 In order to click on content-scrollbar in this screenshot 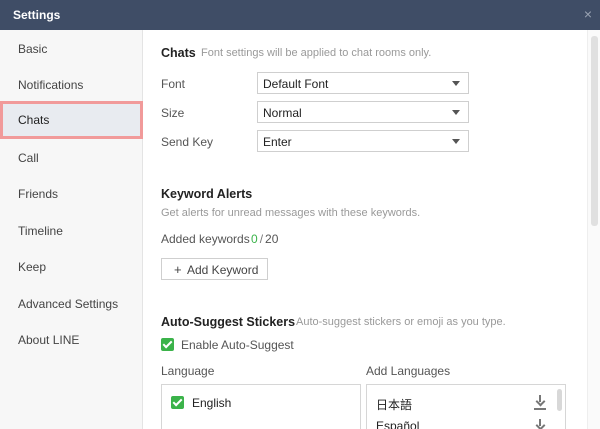, I will do `click(593, 229)`.